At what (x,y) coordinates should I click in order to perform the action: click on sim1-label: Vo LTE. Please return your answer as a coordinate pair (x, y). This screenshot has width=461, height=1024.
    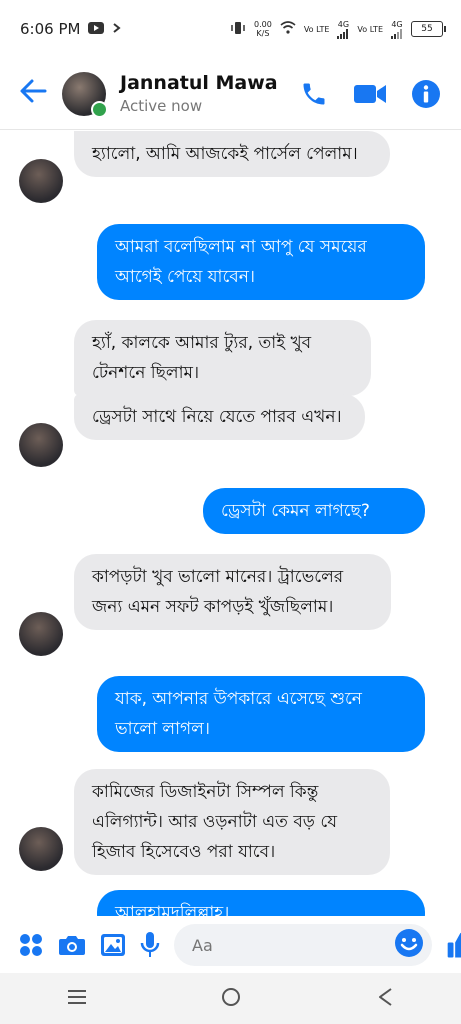
    Looking at the image, I should click on (316, 29).